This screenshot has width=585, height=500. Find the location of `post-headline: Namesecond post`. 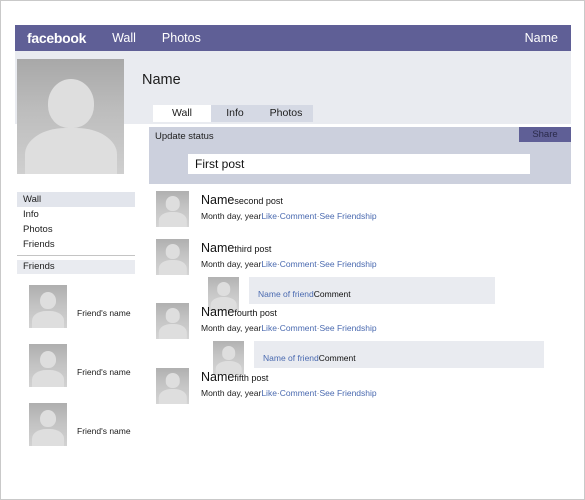

post-headline: Namesecond post is located at coordinates (388, 200).